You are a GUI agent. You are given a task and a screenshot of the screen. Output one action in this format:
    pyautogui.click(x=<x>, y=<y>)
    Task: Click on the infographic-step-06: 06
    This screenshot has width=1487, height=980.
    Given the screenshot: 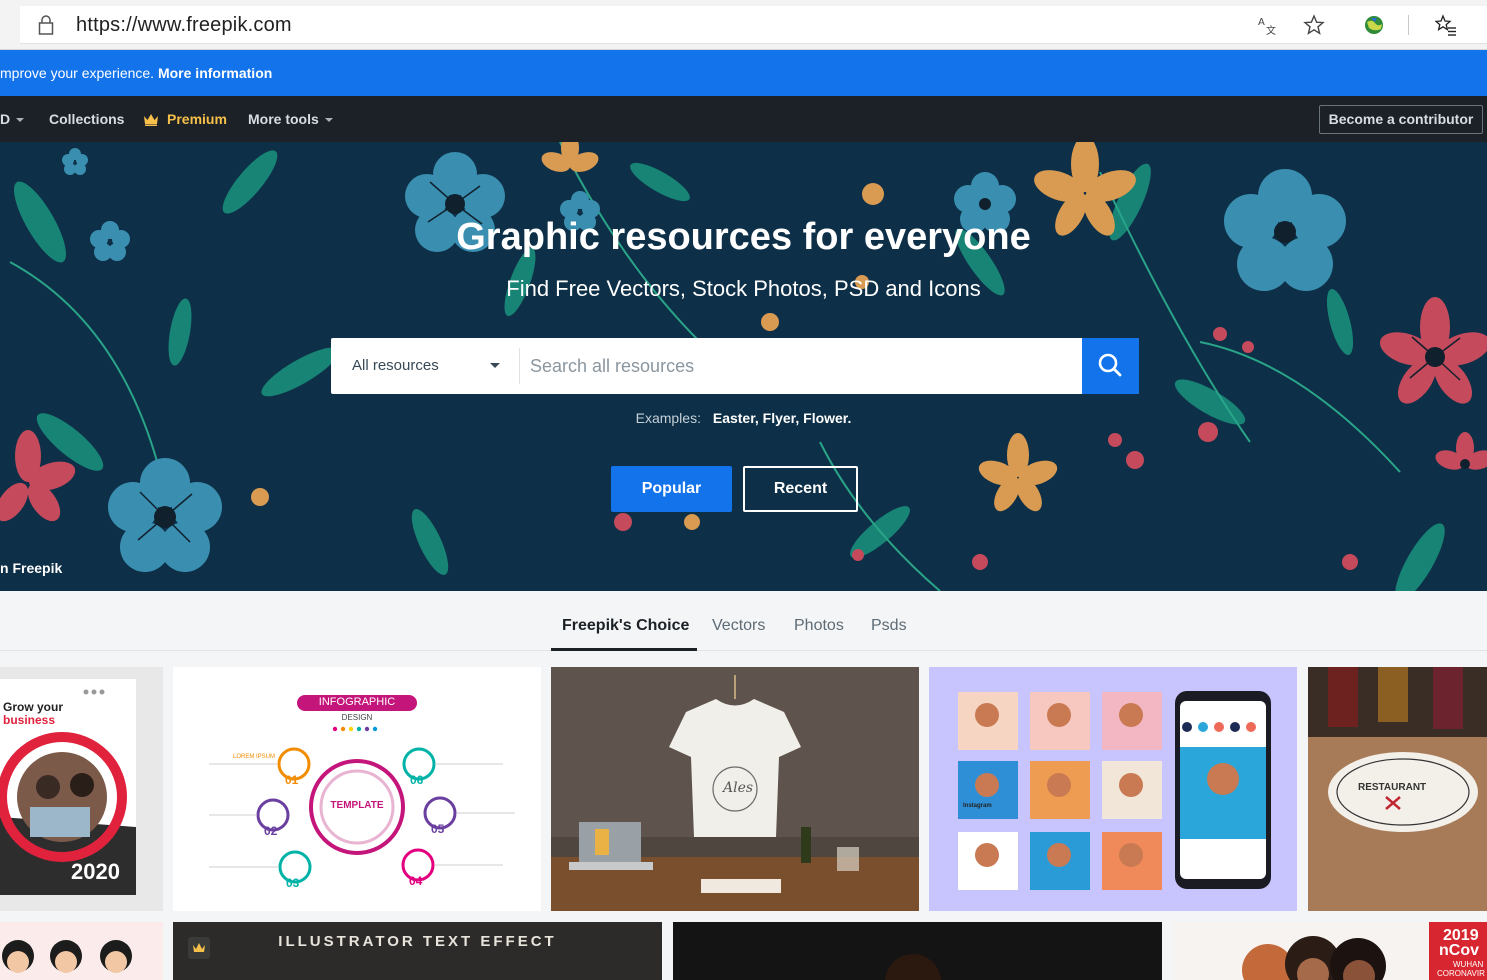 What is the action you would take?
    pyautogui.click(x=417, y=780)
    